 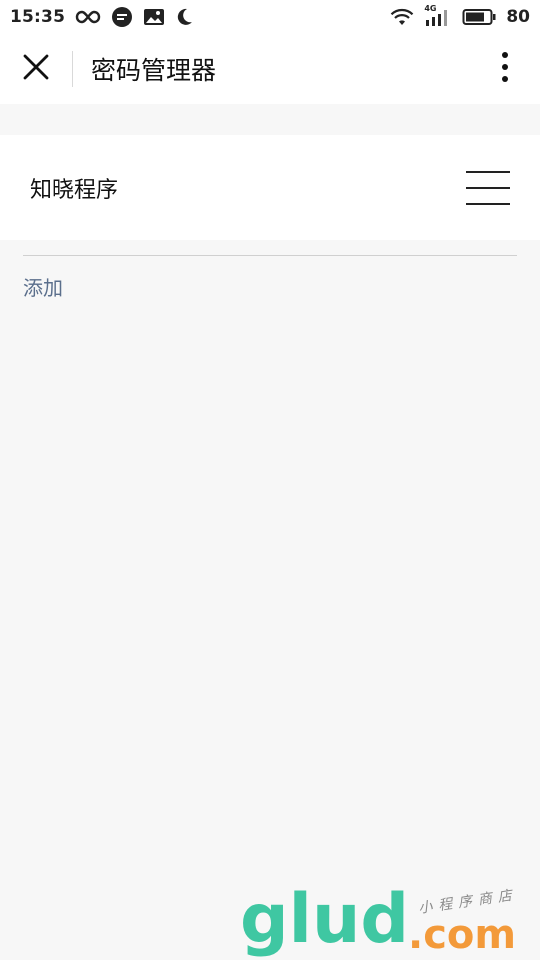 I want to click on status-bar: 15:35 4G 80, so click(x=270, y=17).